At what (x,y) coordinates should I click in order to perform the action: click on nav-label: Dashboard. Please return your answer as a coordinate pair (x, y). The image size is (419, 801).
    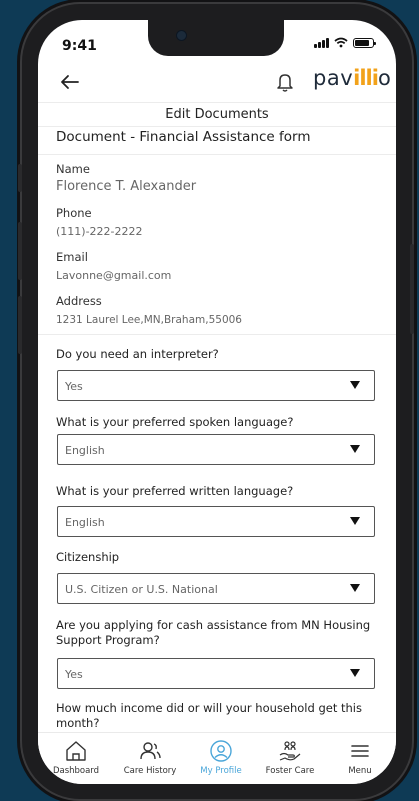
    Looking at the image, I should click on (76, 771).